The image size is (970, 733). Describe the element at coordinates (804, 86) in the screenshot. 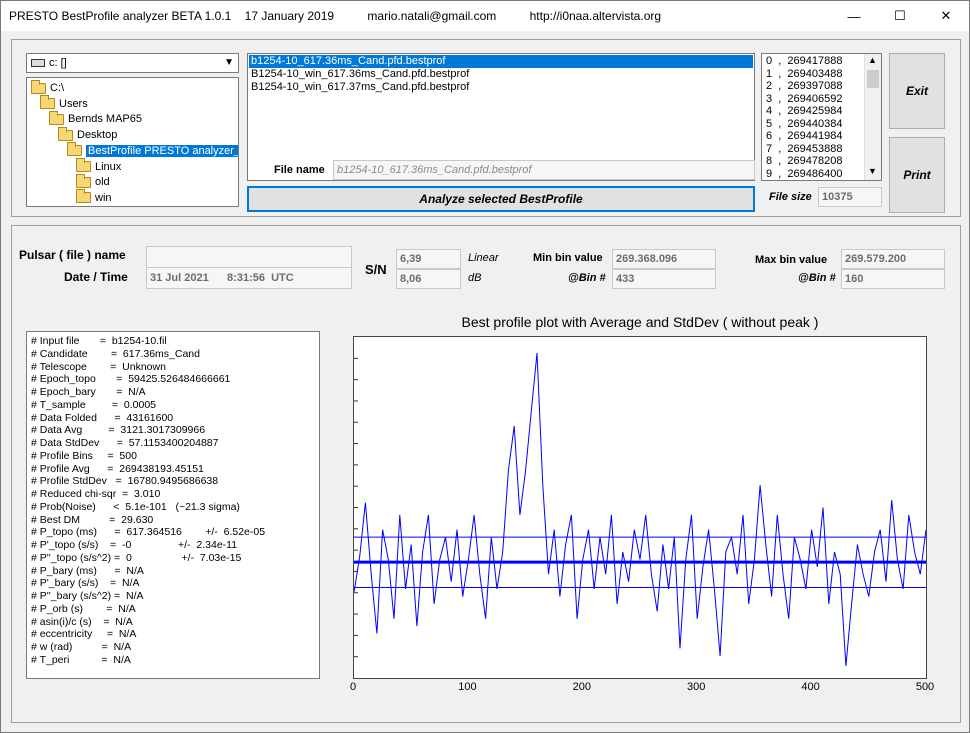

I see `values-list-item: 2 , 269397088` at that location.